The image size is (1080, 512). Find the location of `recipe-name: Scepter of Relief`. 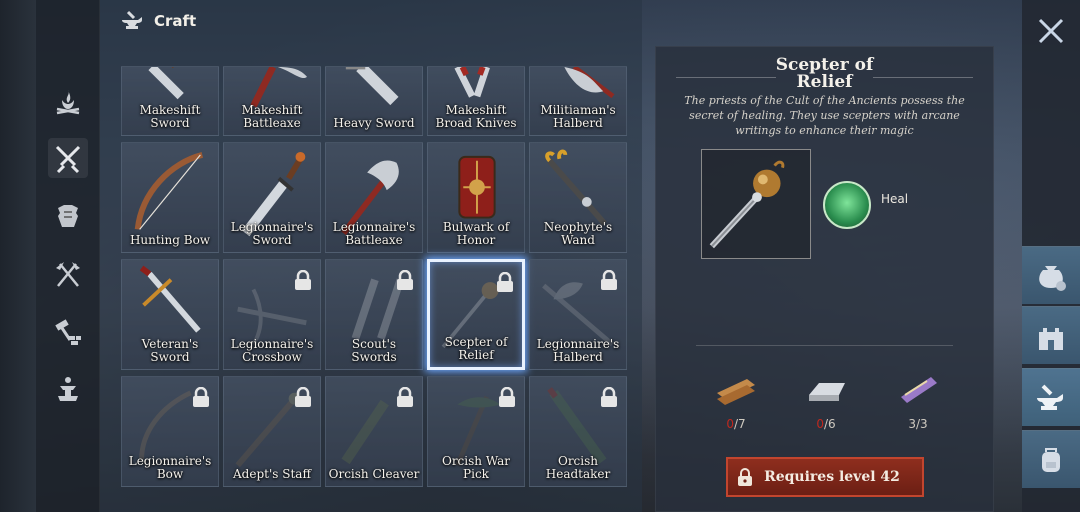

recipe-name: Scepter of Relief is located at coordinates (476, 348).